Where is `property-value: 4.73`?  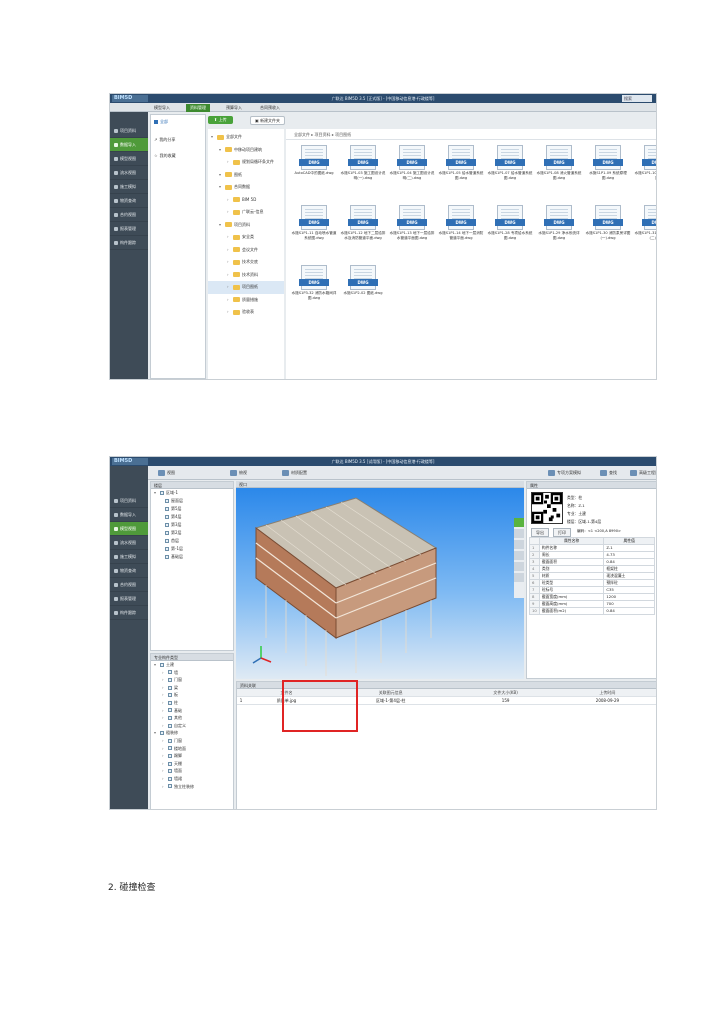 property-value: 4.73 is located at coordinates (629, 555).